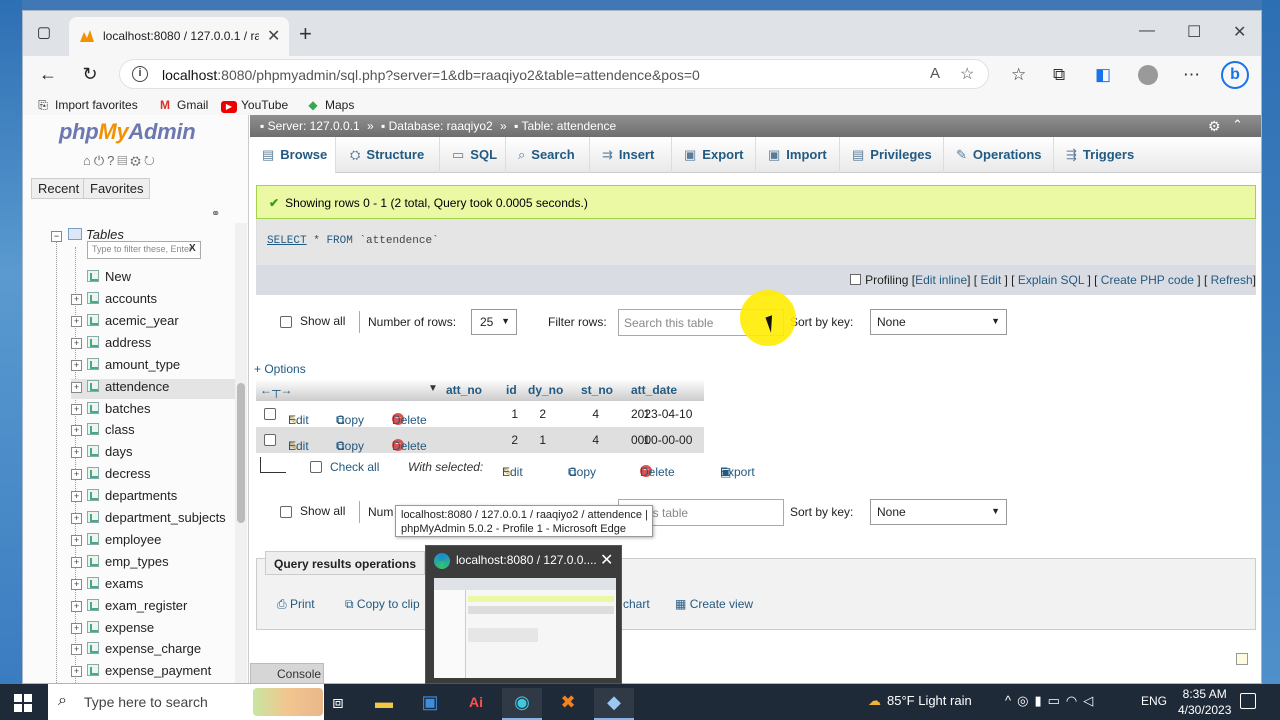 The image size is (1280, 720). What do you see at coordinates (1194, 32) in the screenshot?
I see `maximize-icon: ☐` at bounding box center [1194, 32].